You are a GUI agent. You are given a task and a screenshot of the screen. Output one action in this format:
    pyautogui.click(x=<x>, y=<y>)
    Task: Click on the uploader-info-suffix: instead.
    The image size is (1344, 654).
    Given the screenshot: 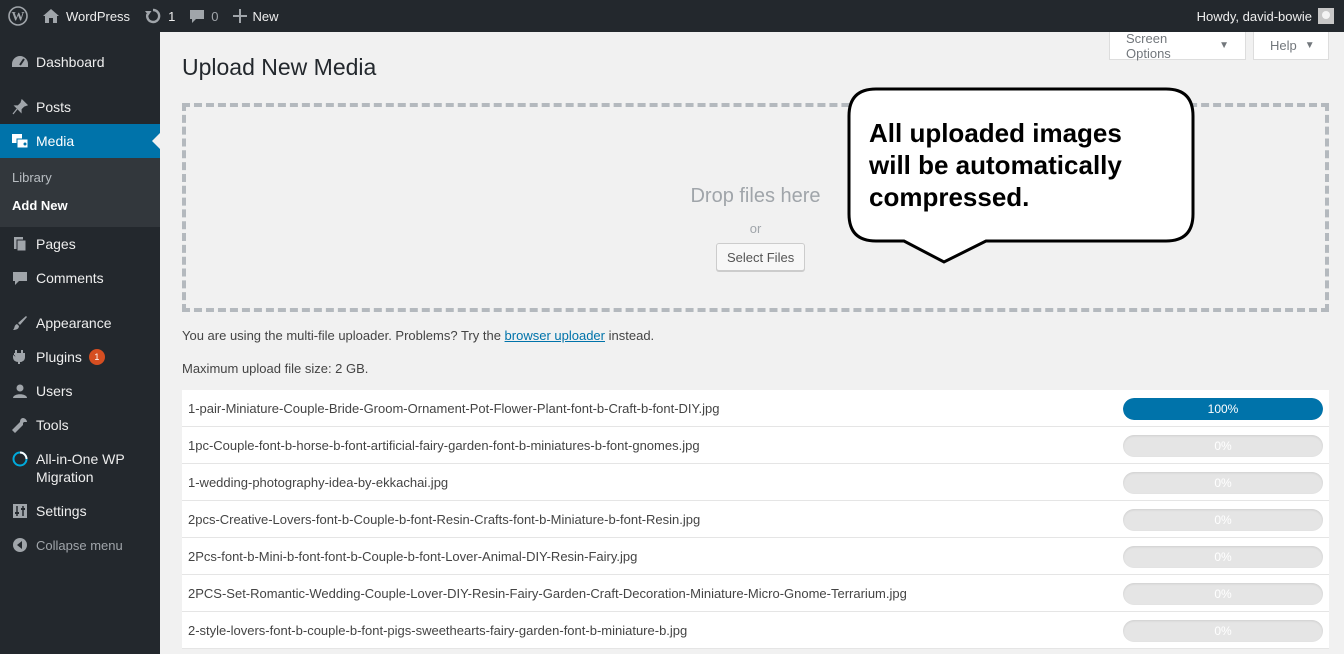 What is the action you would take?
    pyautogui.click(x=631, y=335)
    